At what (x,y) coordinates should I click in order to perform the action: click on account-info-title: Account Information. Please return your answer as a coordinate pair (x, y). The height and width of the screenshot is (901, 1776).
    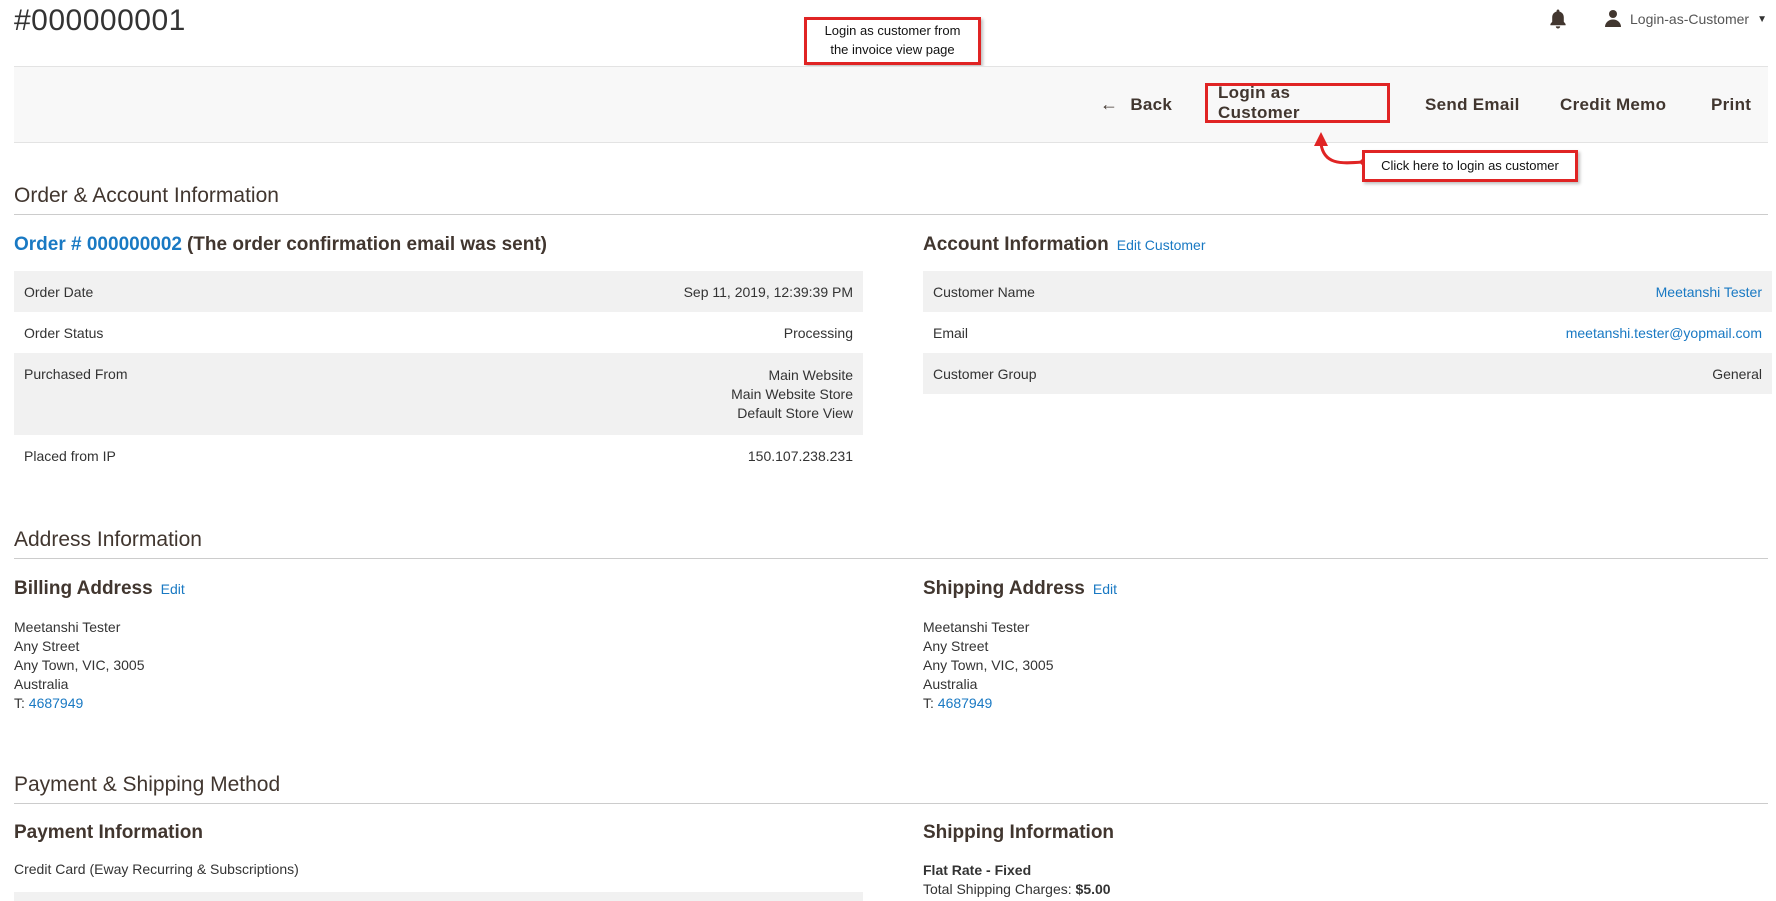
    Looking at the image, I should click on (1016, 244).